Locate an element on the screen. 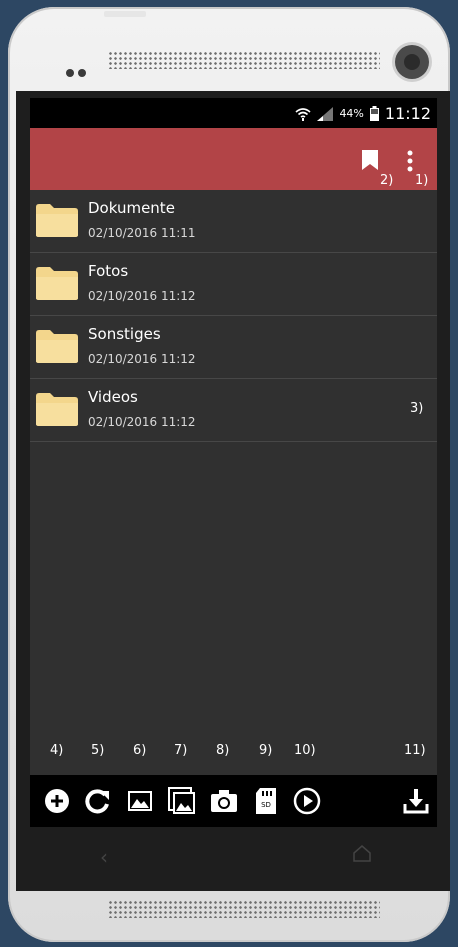  bookmark-icon is located at coordinates (370, 160).